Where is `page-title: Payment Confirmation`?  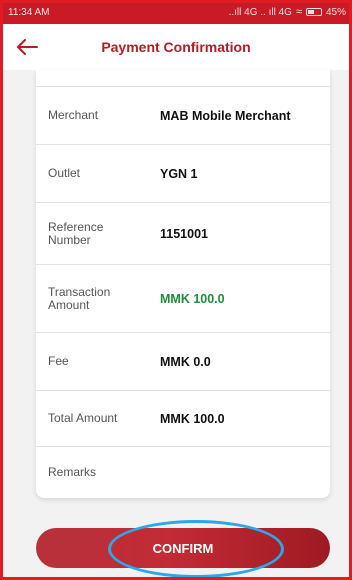
page-title: Payment Confirmation is located at coordinates (176, 47).